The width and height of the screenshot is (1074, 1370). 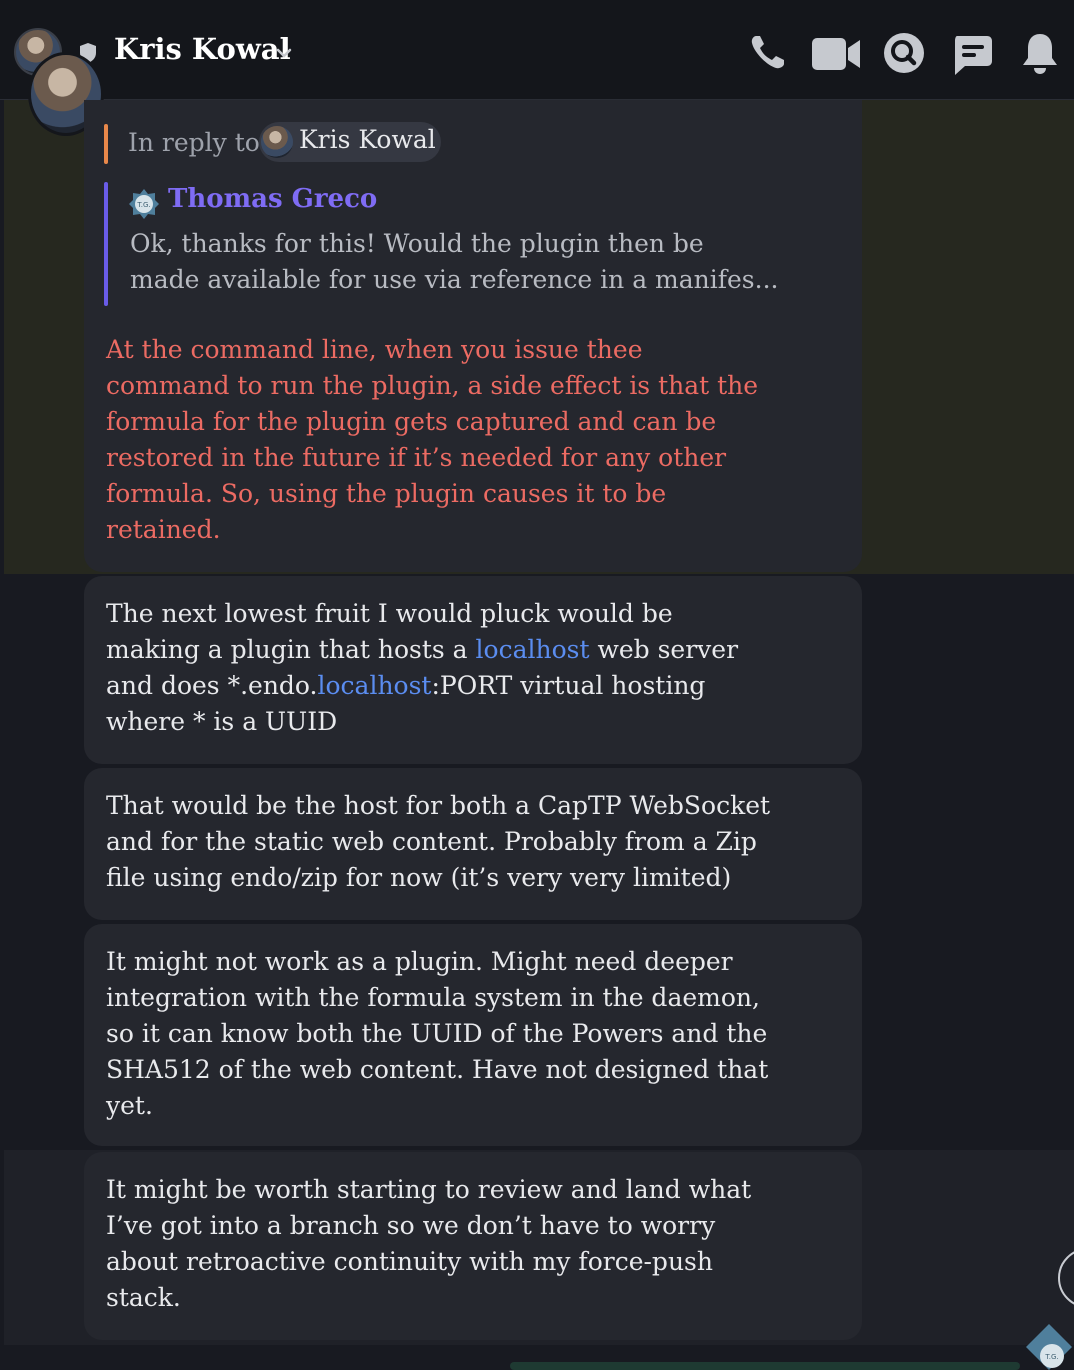 I want to click on thomas-greco-avatar: T.G., so click(x=144, y=204).